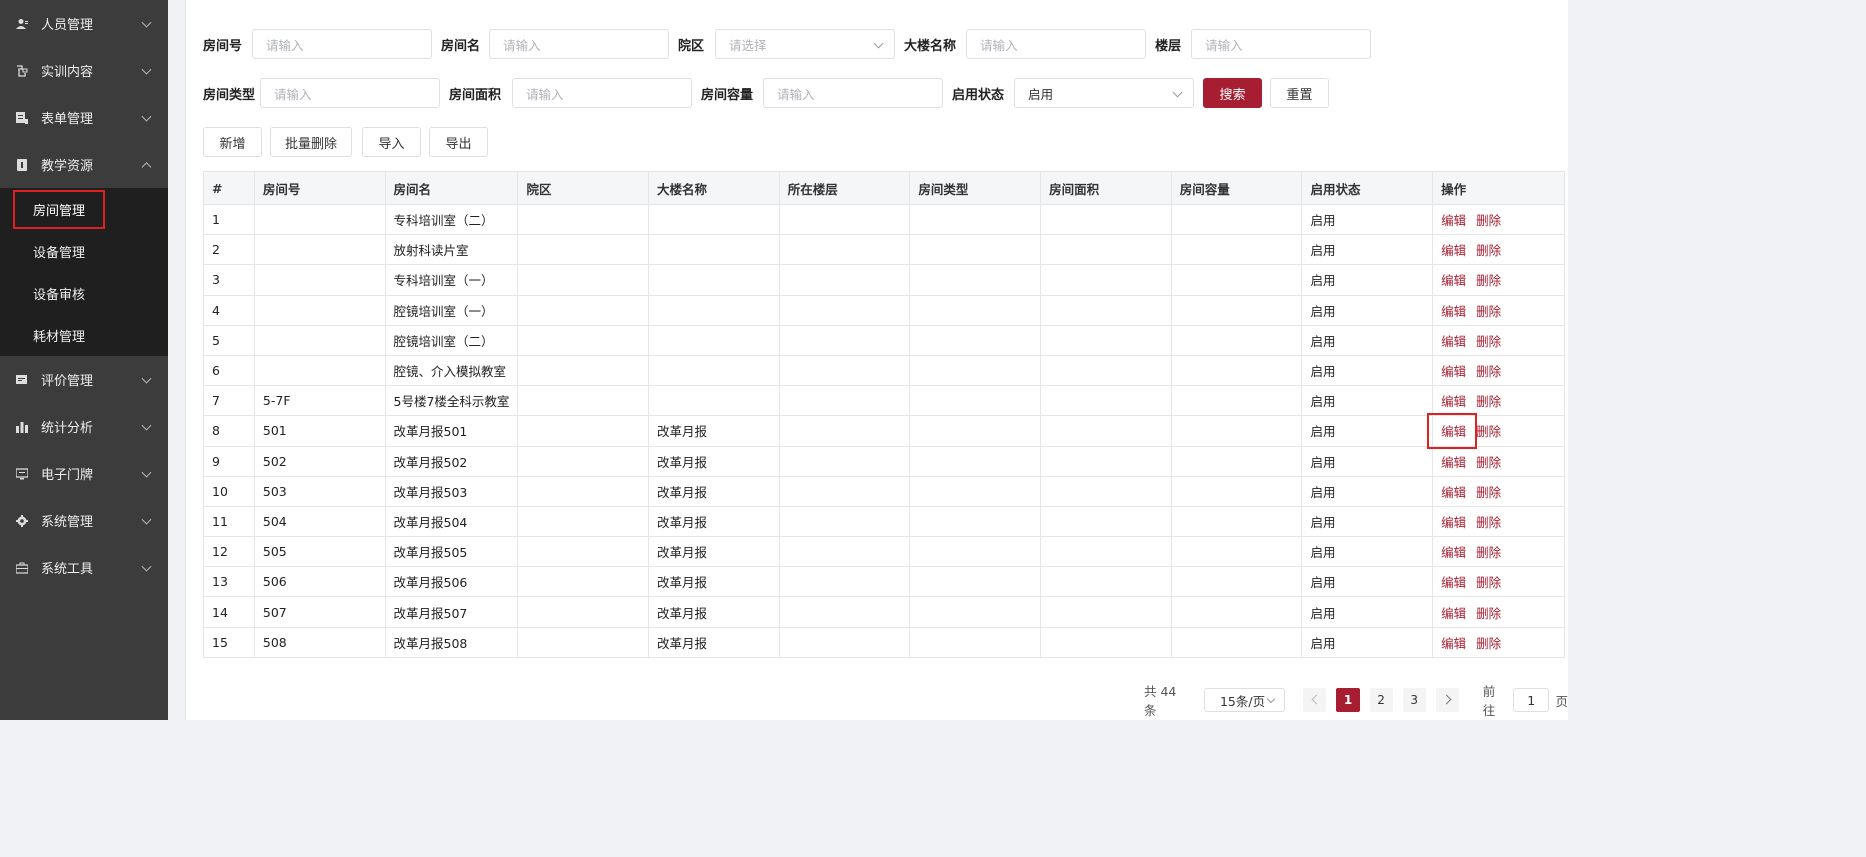 The width and height of the screenshot is (1866, 857). I want to click on page-3-button: 3, so click(1414, 700).